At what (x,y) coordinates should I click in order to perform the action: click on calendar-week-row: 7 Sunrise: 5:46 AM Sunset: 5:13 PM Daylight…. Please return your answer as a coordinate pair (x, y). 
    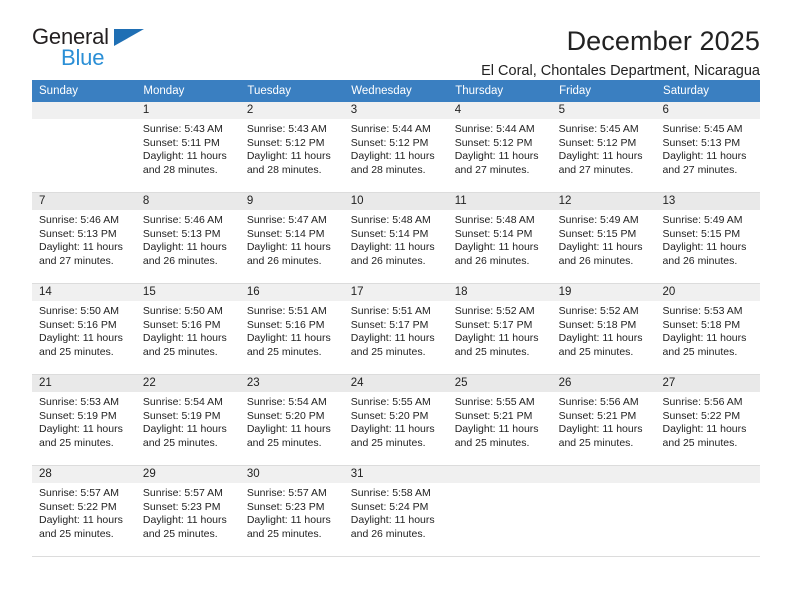
    Looking at the image, I should click on (396, 238).